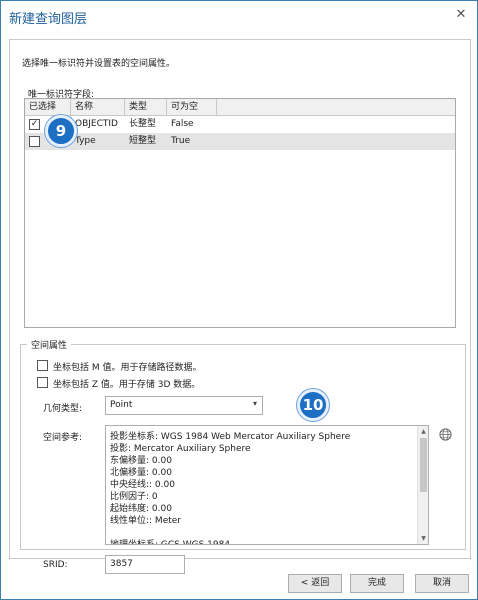 This screenshot has height=600, width=478. What do you see at coordinates (42, 365) in the screenshot?
I see `m-values-checkbox` at bounding box center [42, 365].